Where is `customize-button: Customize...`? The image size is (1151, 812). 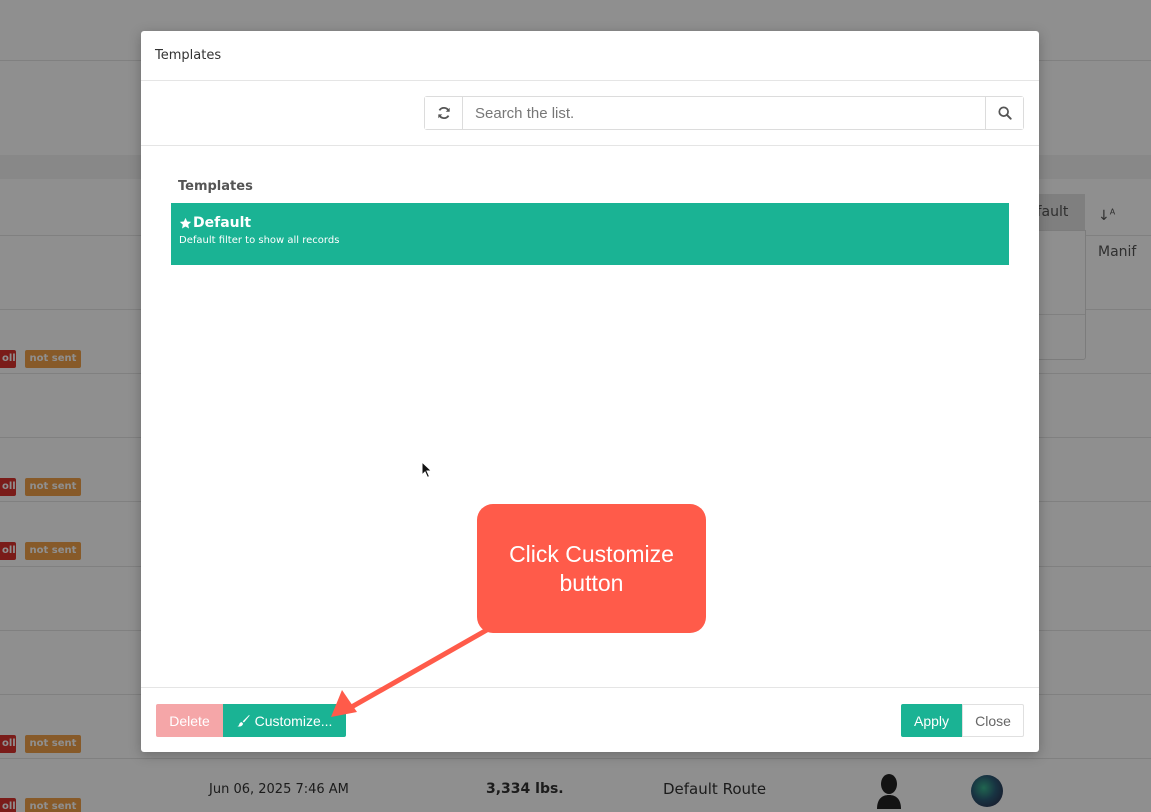
customize-button: Customize... is located at coordinates (284, 720).